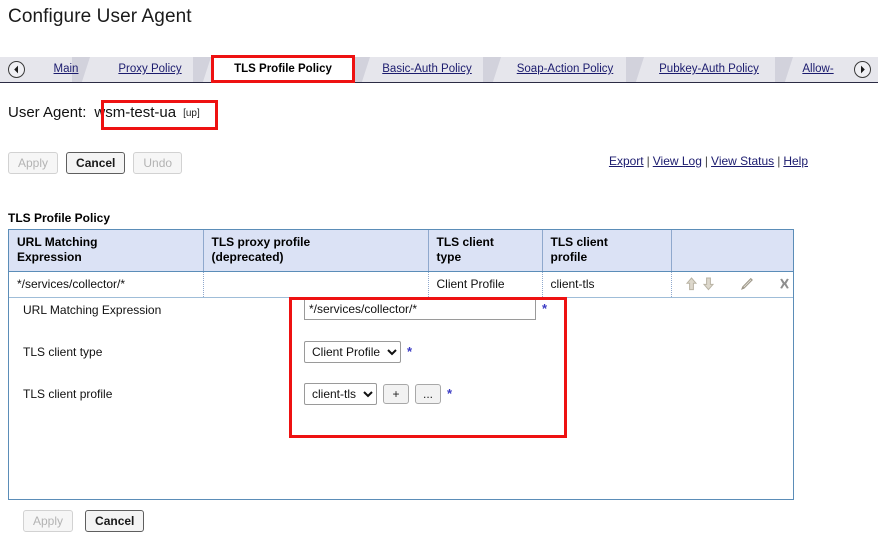 The height and width of the screenshot is (537, 878). I want to click on user-agent-line: User Agent: wsm-test-ua [up], so click(104, 112).